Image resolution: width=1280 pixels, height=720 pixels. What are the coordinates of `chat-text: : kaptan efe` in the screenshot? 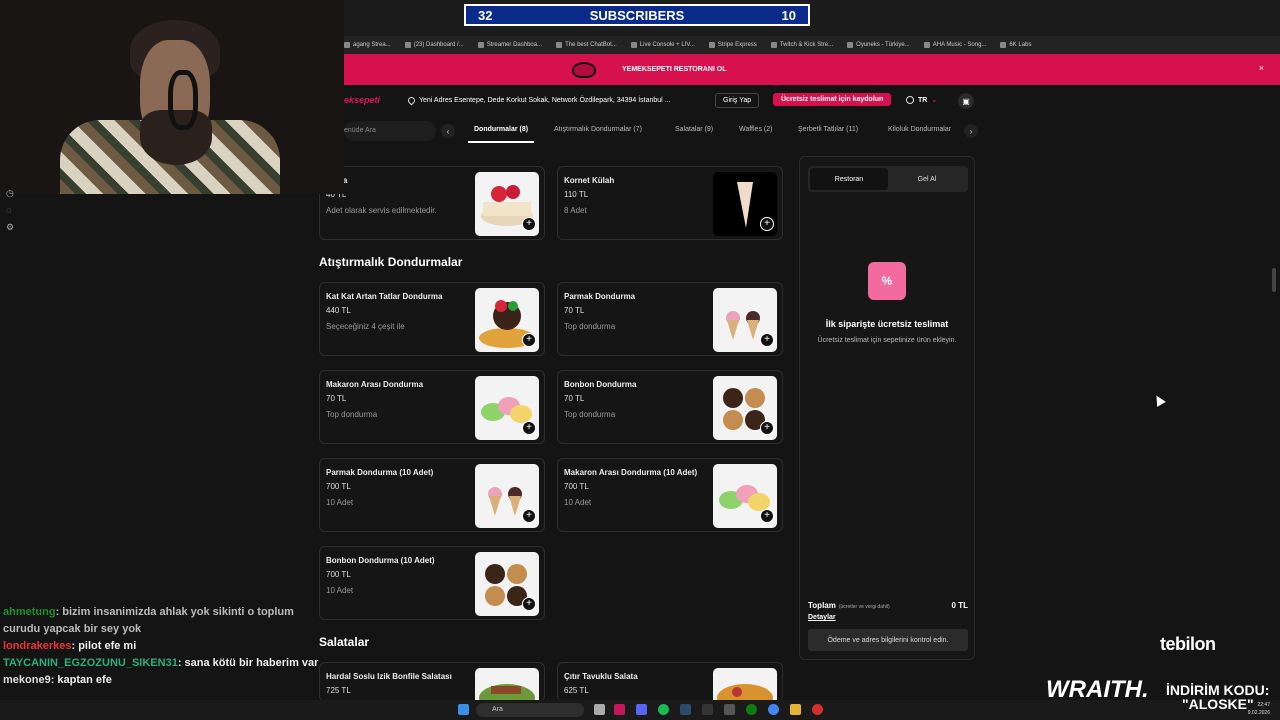 It's located at (81, 680).